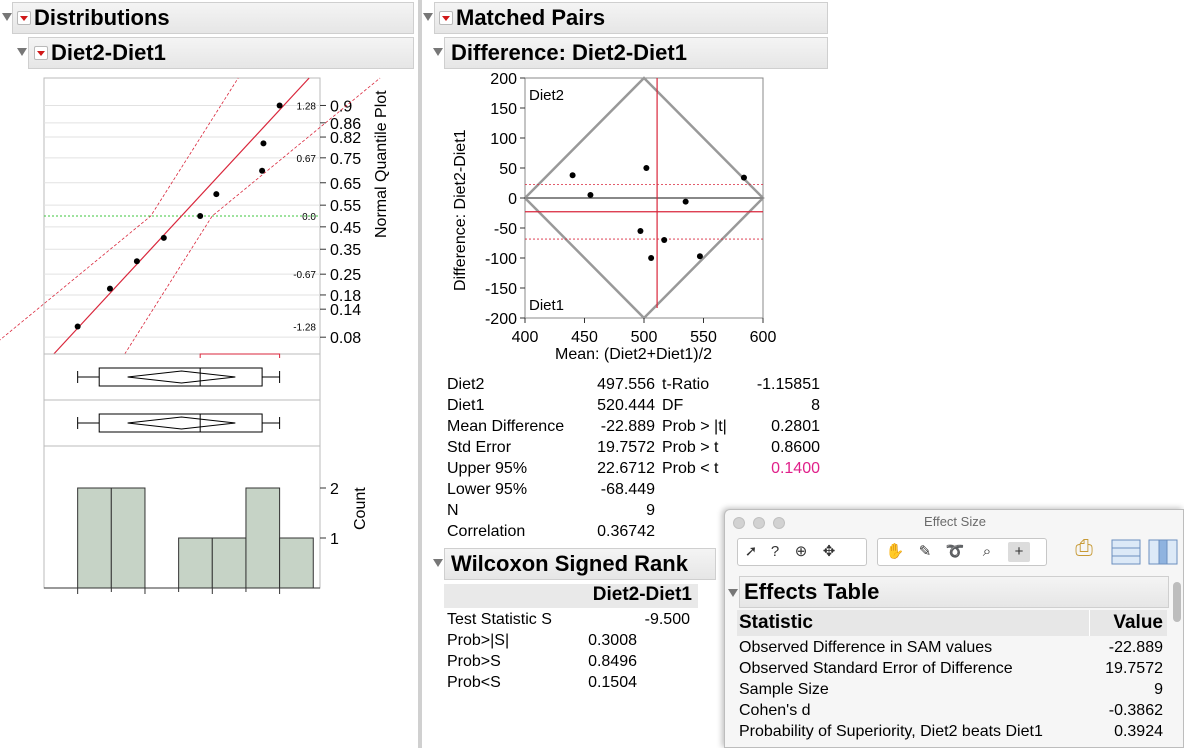  Describe the element at coordinates (686, 384) in the screenshot. I see `stat-row-label: t-Ratio` at that location.